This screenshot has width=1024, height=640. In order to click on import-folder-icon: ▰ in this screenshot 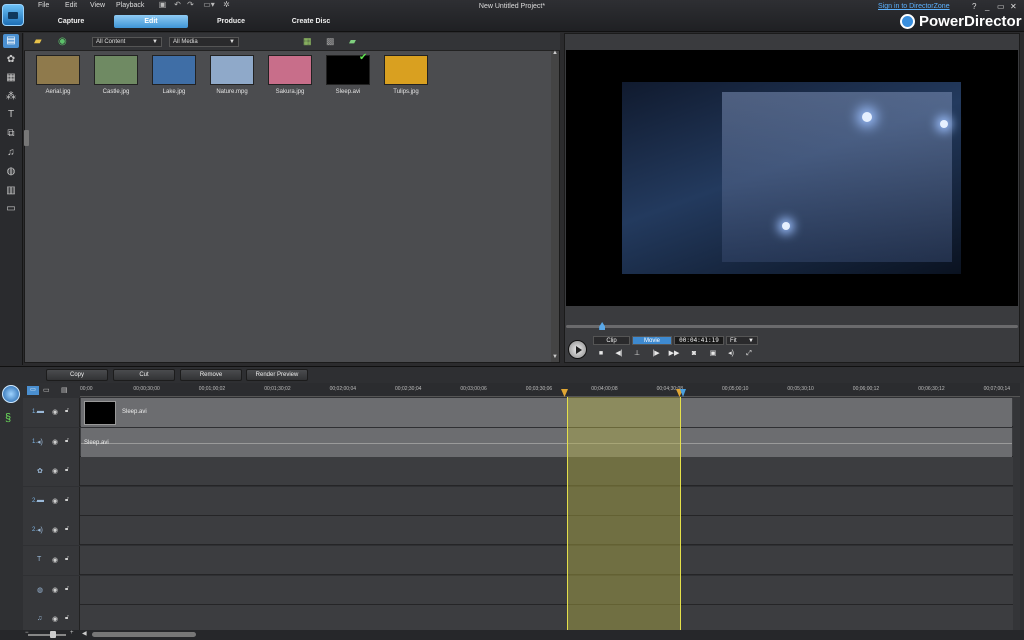, I will do `click(38, 41)`.